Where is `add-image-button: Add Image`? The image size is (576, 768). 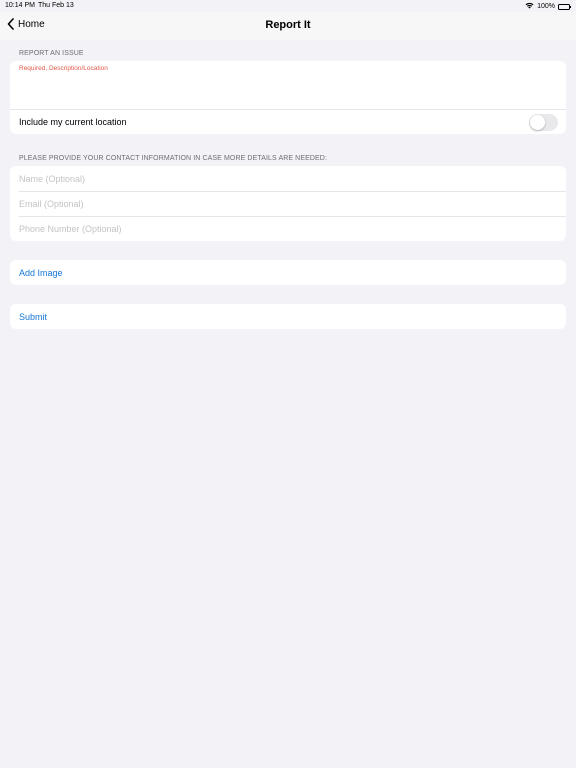 add-image-button: Add Image is located at coordinates (288, 272).